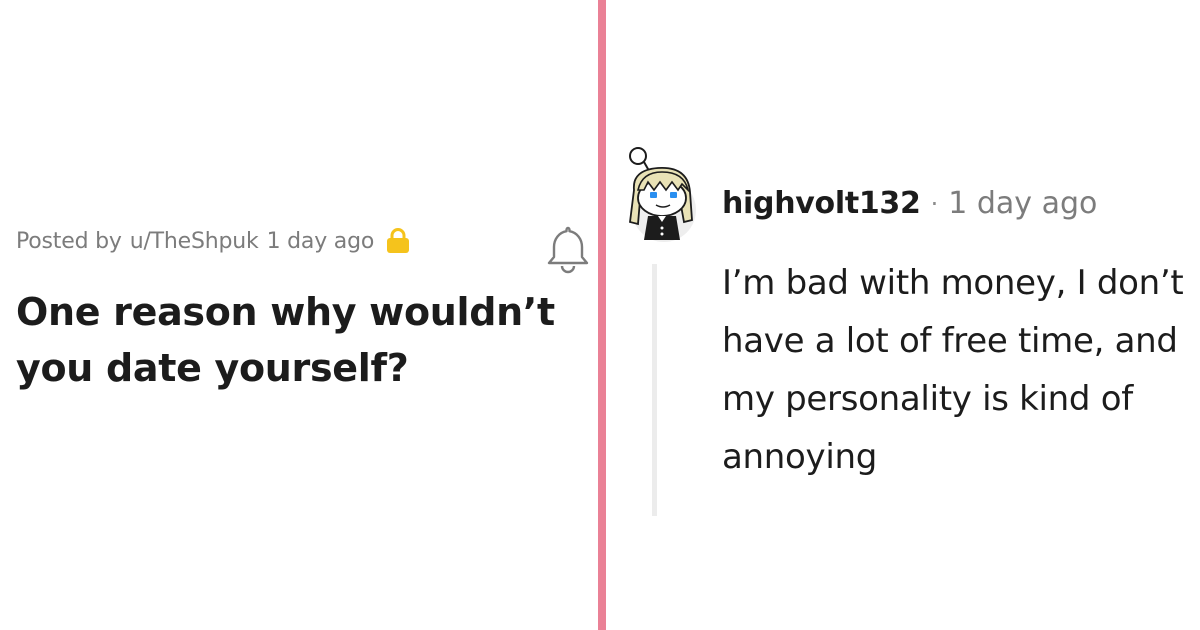 The width and height of the screenshot is (1200, 630). Describe the element at coordinates (654, 390) in the screenshot. I see `comment-thread-line` at that location.